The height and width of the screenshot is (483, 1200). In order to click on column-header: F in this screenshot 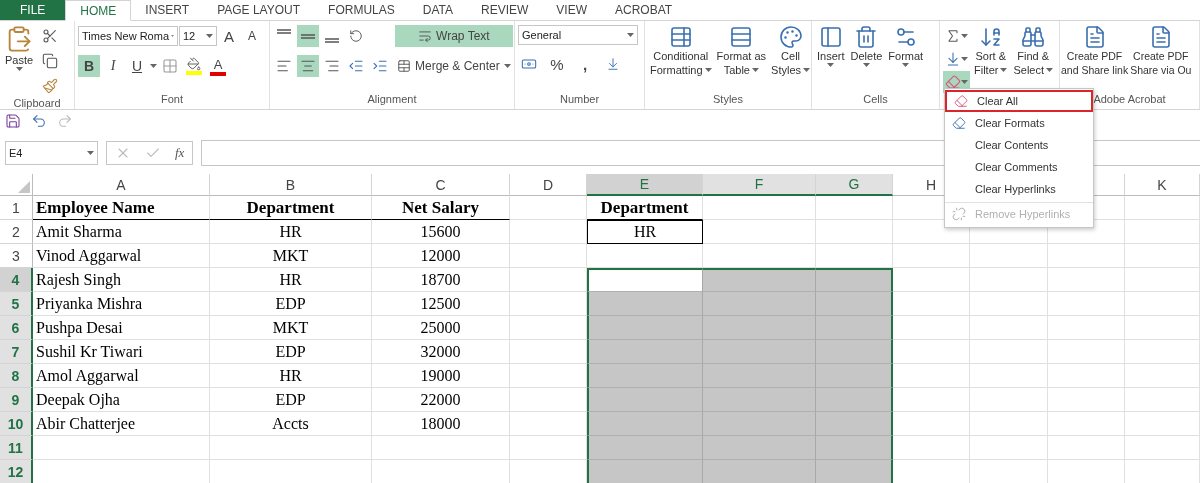, I will do `click(759, 185)`.